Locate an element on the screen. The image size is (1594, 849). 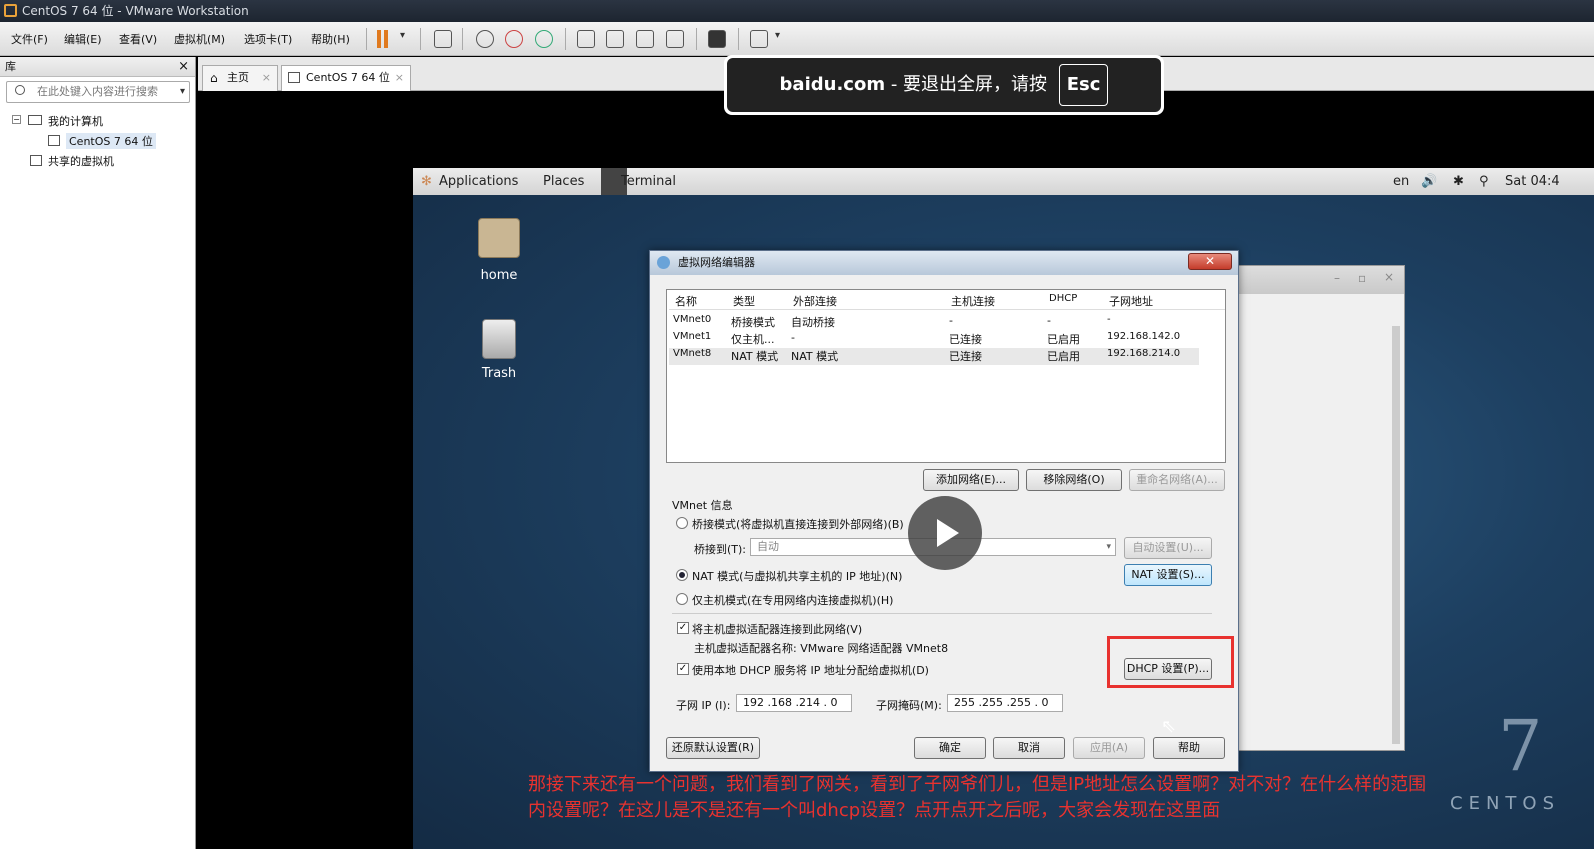
trash-icon is located at coordinates (499, 339).